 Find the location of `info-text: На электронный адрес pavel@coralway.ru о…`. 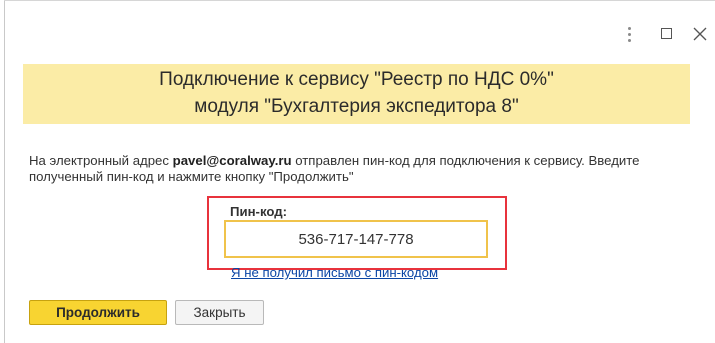

info-text: На электронный адрес pavel@coralway.ru о… is located at coordinates (369, 169).